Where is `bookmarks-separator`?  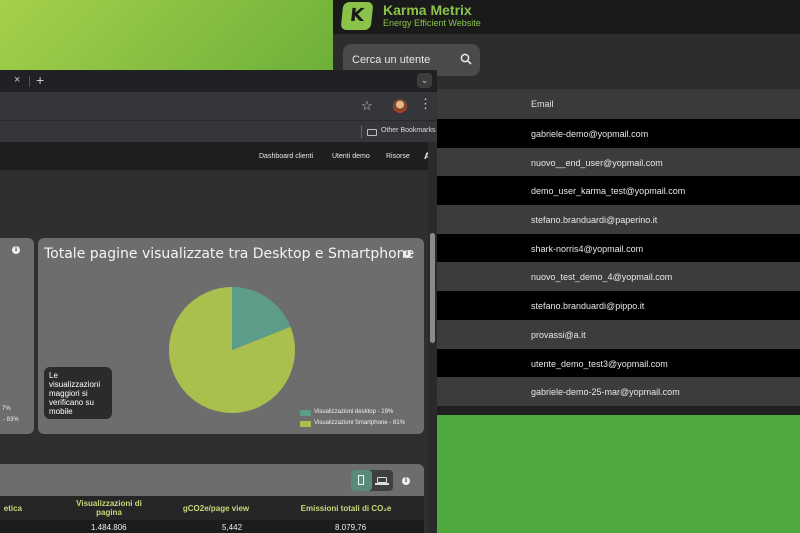
bookmarks-separator is located at coordinates (361, 132).